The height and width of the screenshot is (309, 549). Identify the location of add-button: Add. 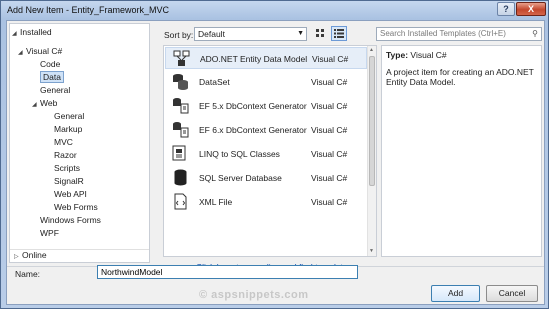
(455, 293).